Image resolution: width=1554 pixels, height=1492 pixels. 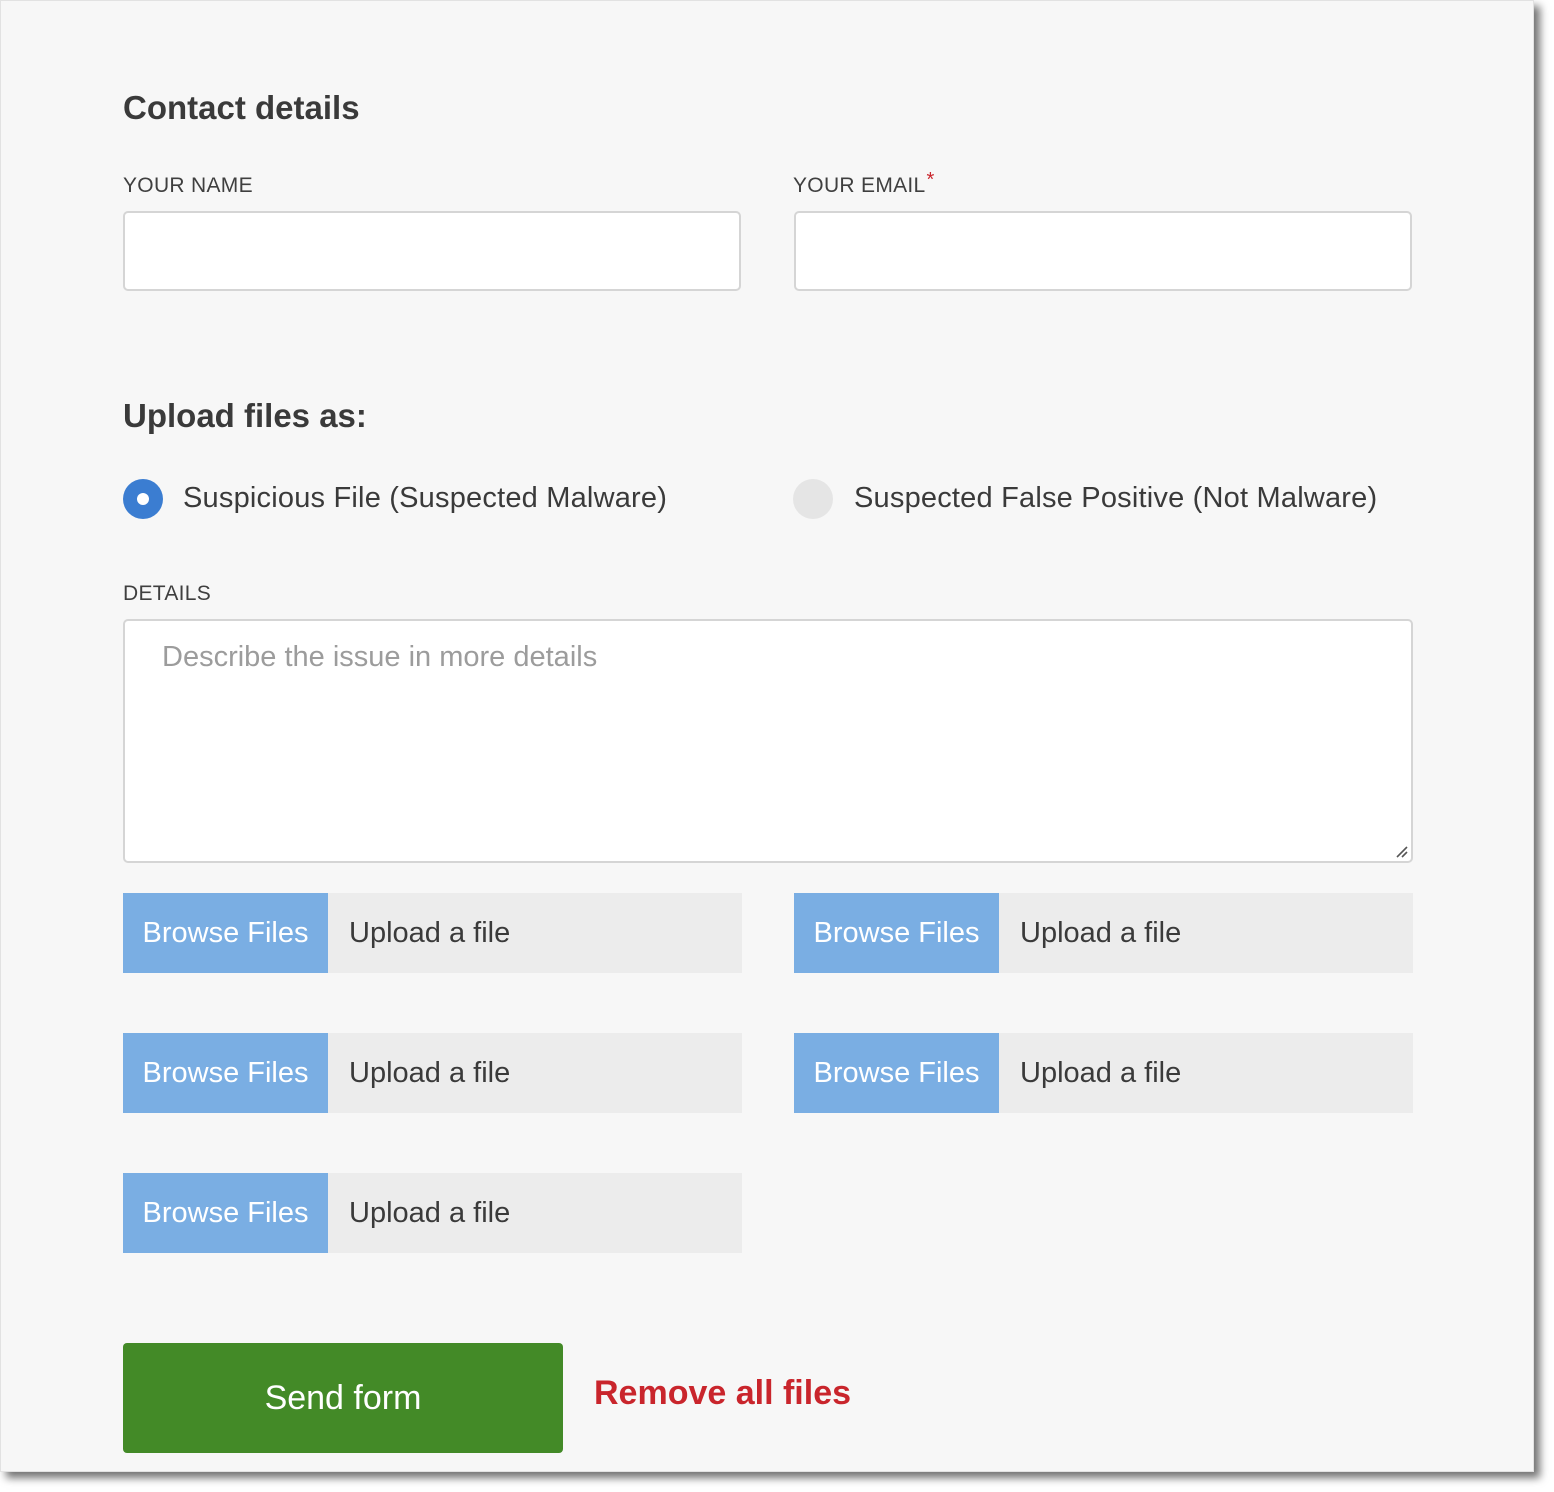 I want to click on file-upload-4: Browse Files Upload a file, so click(x=1103, y=1073).